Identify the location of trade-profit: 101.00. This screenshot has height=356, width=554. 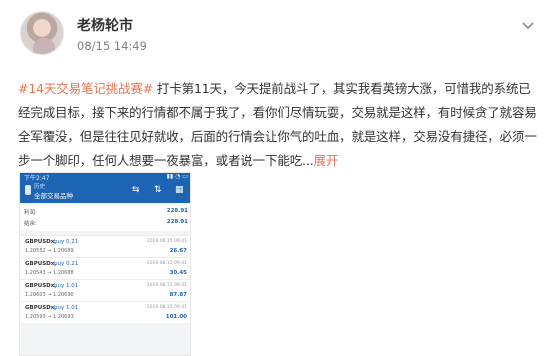
(176, 317).